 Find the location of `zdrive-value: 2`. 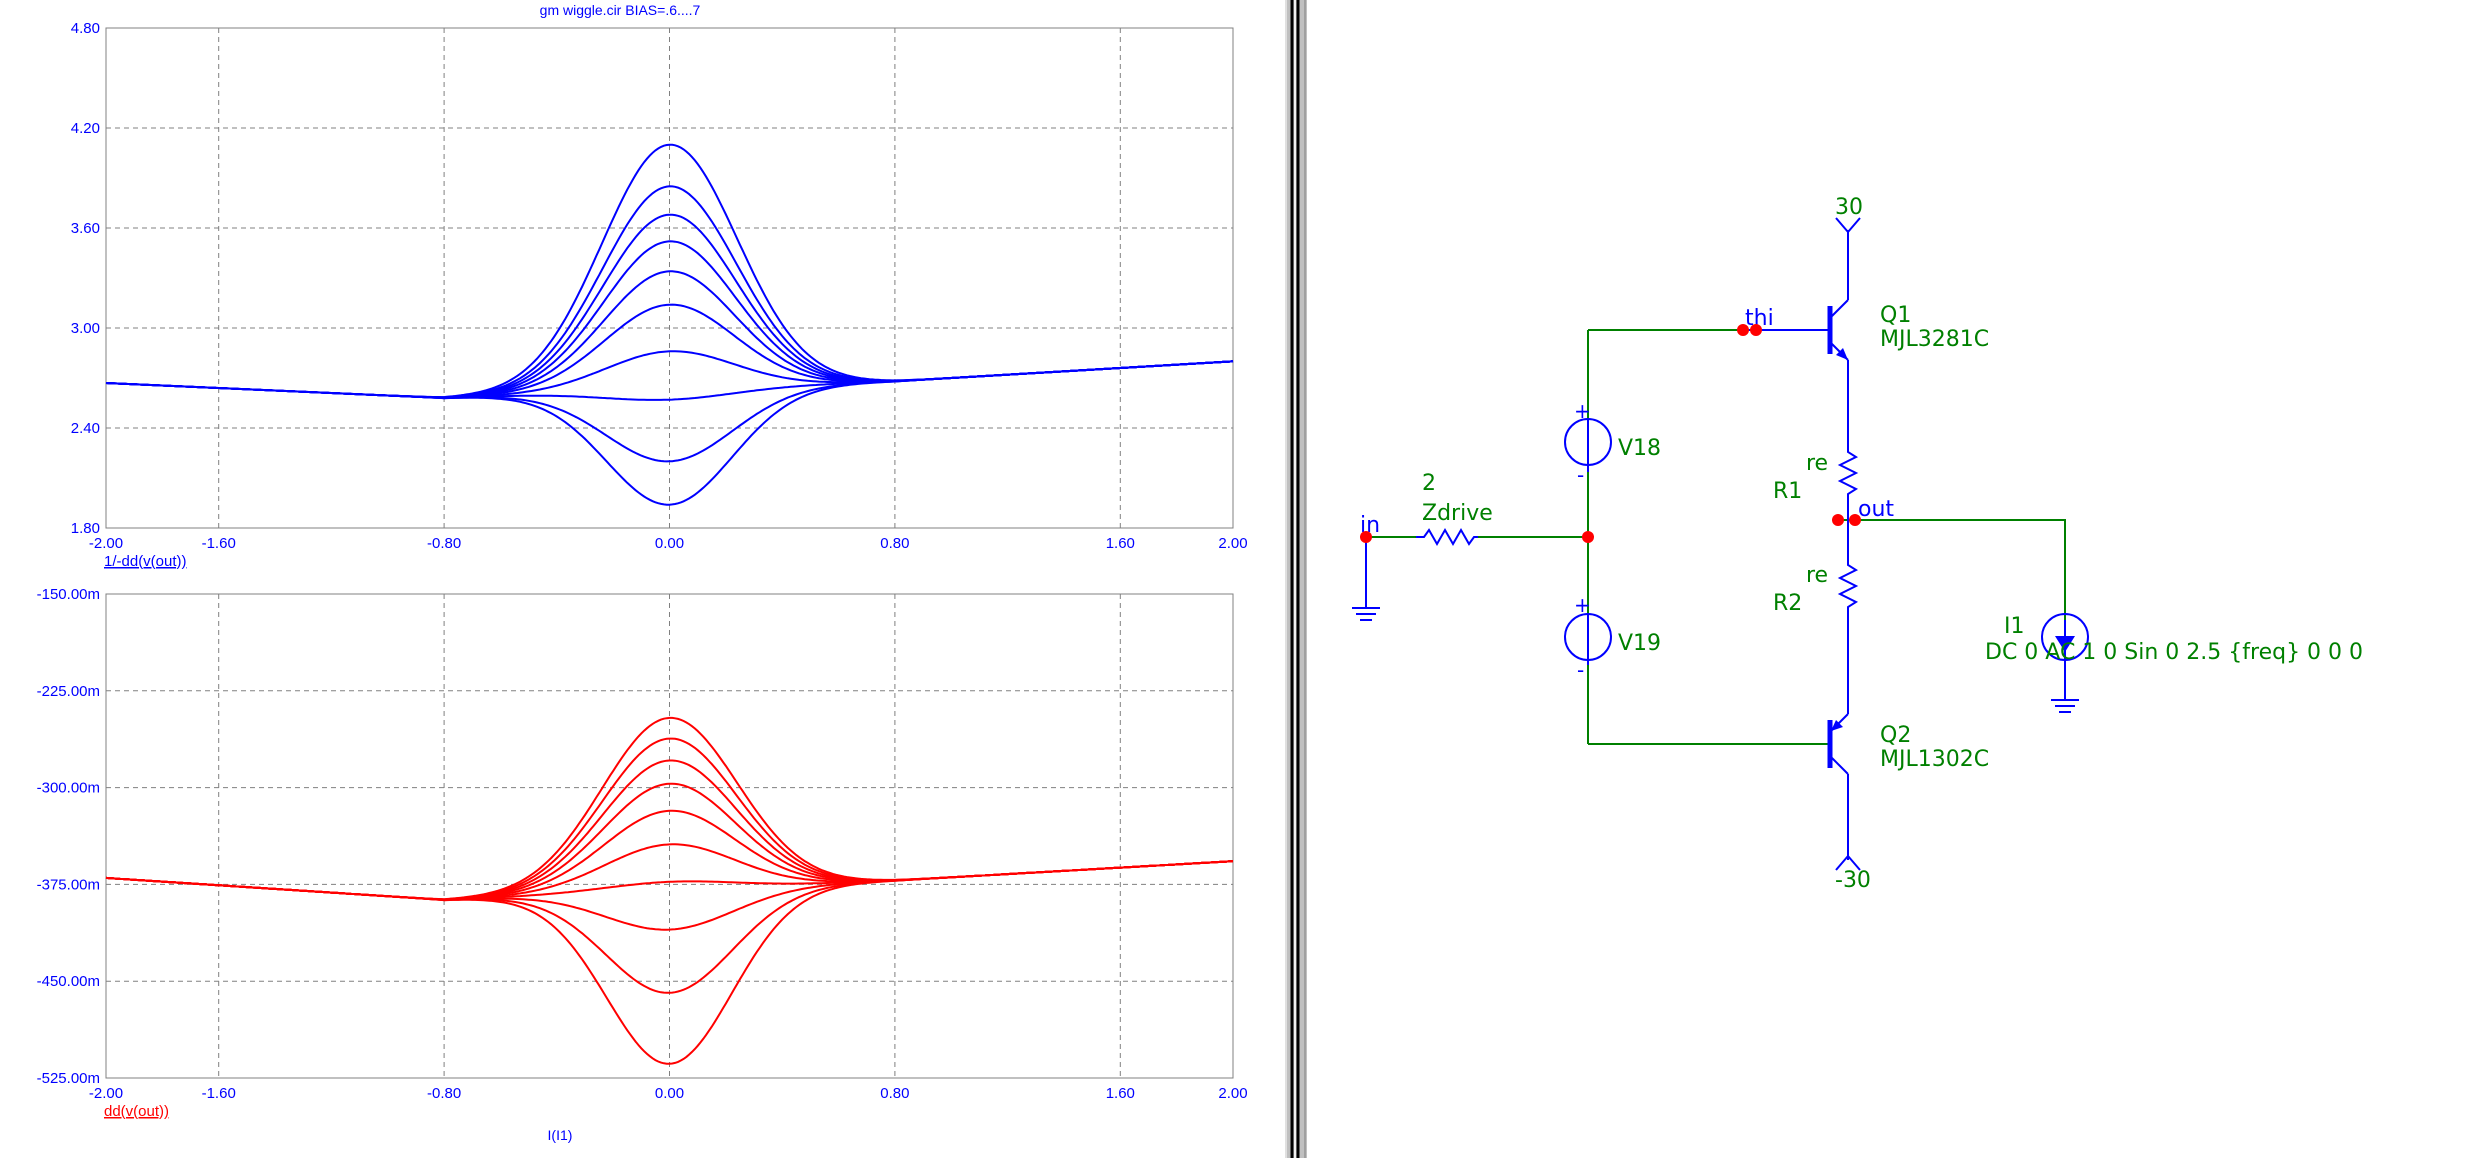

zdrive-value: 2 is located at coordinates (1429, 483).